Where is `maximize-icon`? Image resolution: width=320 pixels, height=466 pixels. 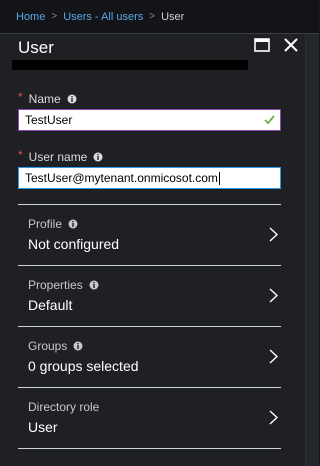
maximize-icon is located at coordinates (262, 45).